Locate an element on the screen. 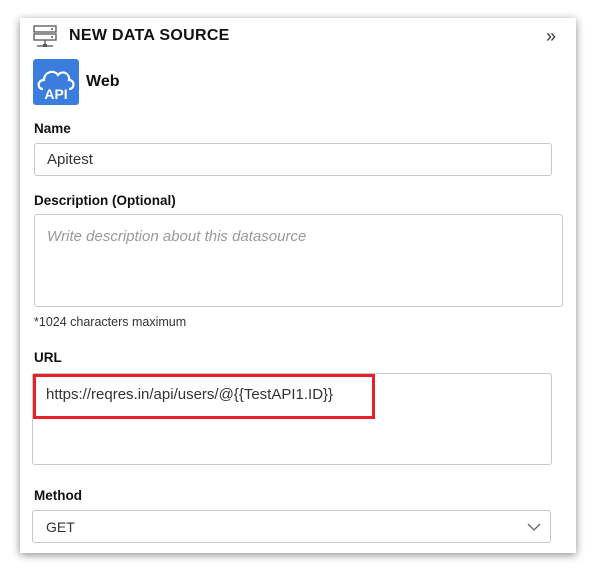  double-chevron-right-icon: » is located at coordinates (551, 36).